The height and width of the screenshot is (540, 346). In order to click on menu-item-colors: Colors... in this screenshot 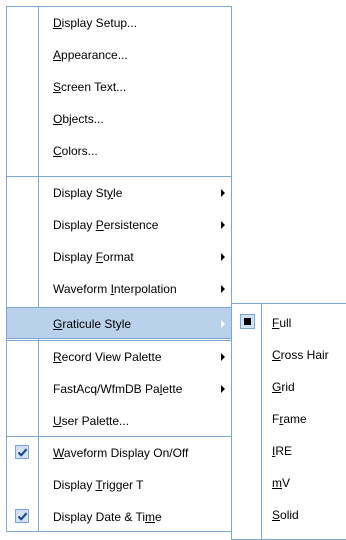, I will do `click(119, 151)`.